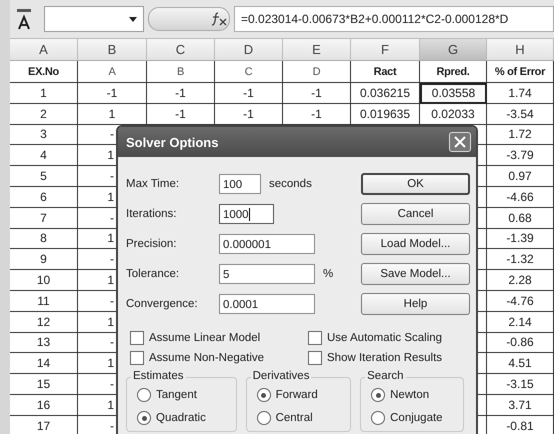  What do you see at coordinates (44, 259) in the screenshot?
I see `table-cell: 9` at bounding box center [44, 259].